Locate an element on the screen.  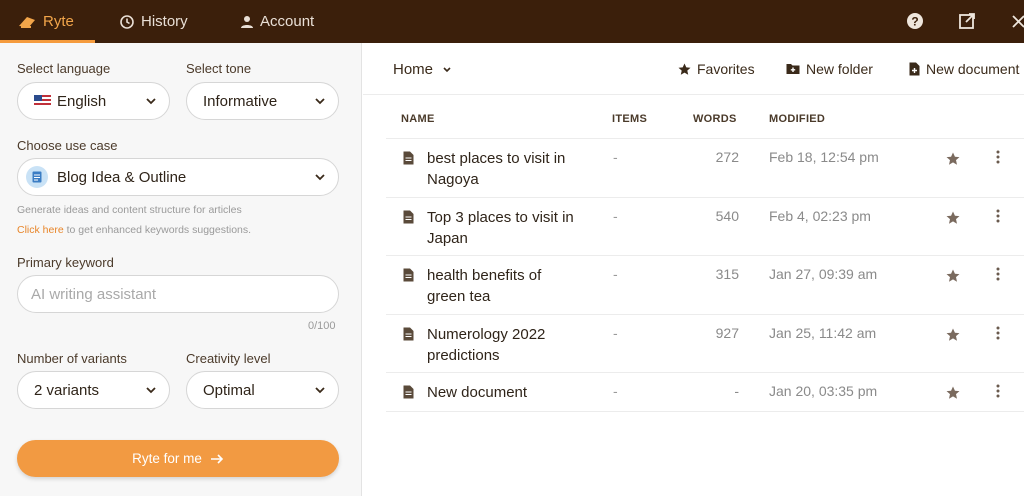
tone-select: Informative is located at coordinates (262, 101).